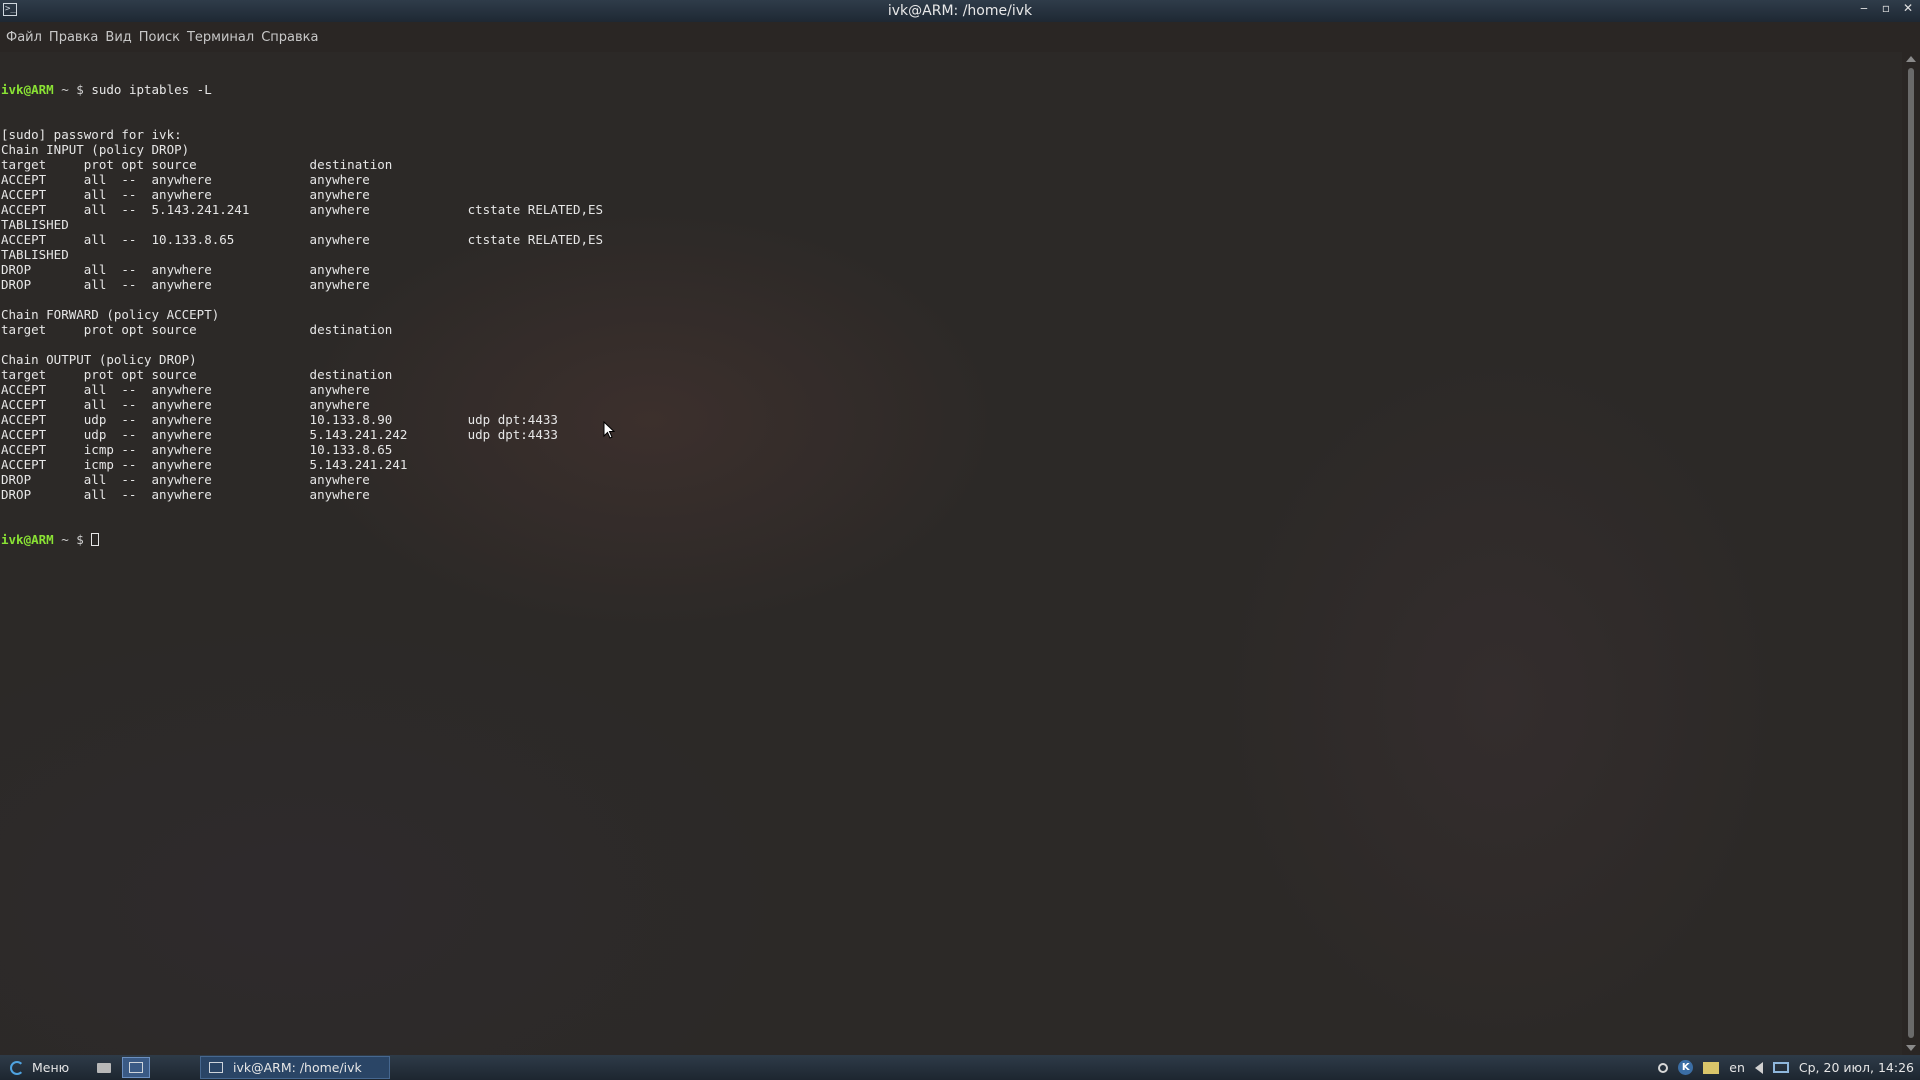 The height and width of the screenshot is (1080, 1920). What do you see at coordinates (1780, 1067) in the screenshot?
I see `display-icon` at bounding box center [1780, 1067].